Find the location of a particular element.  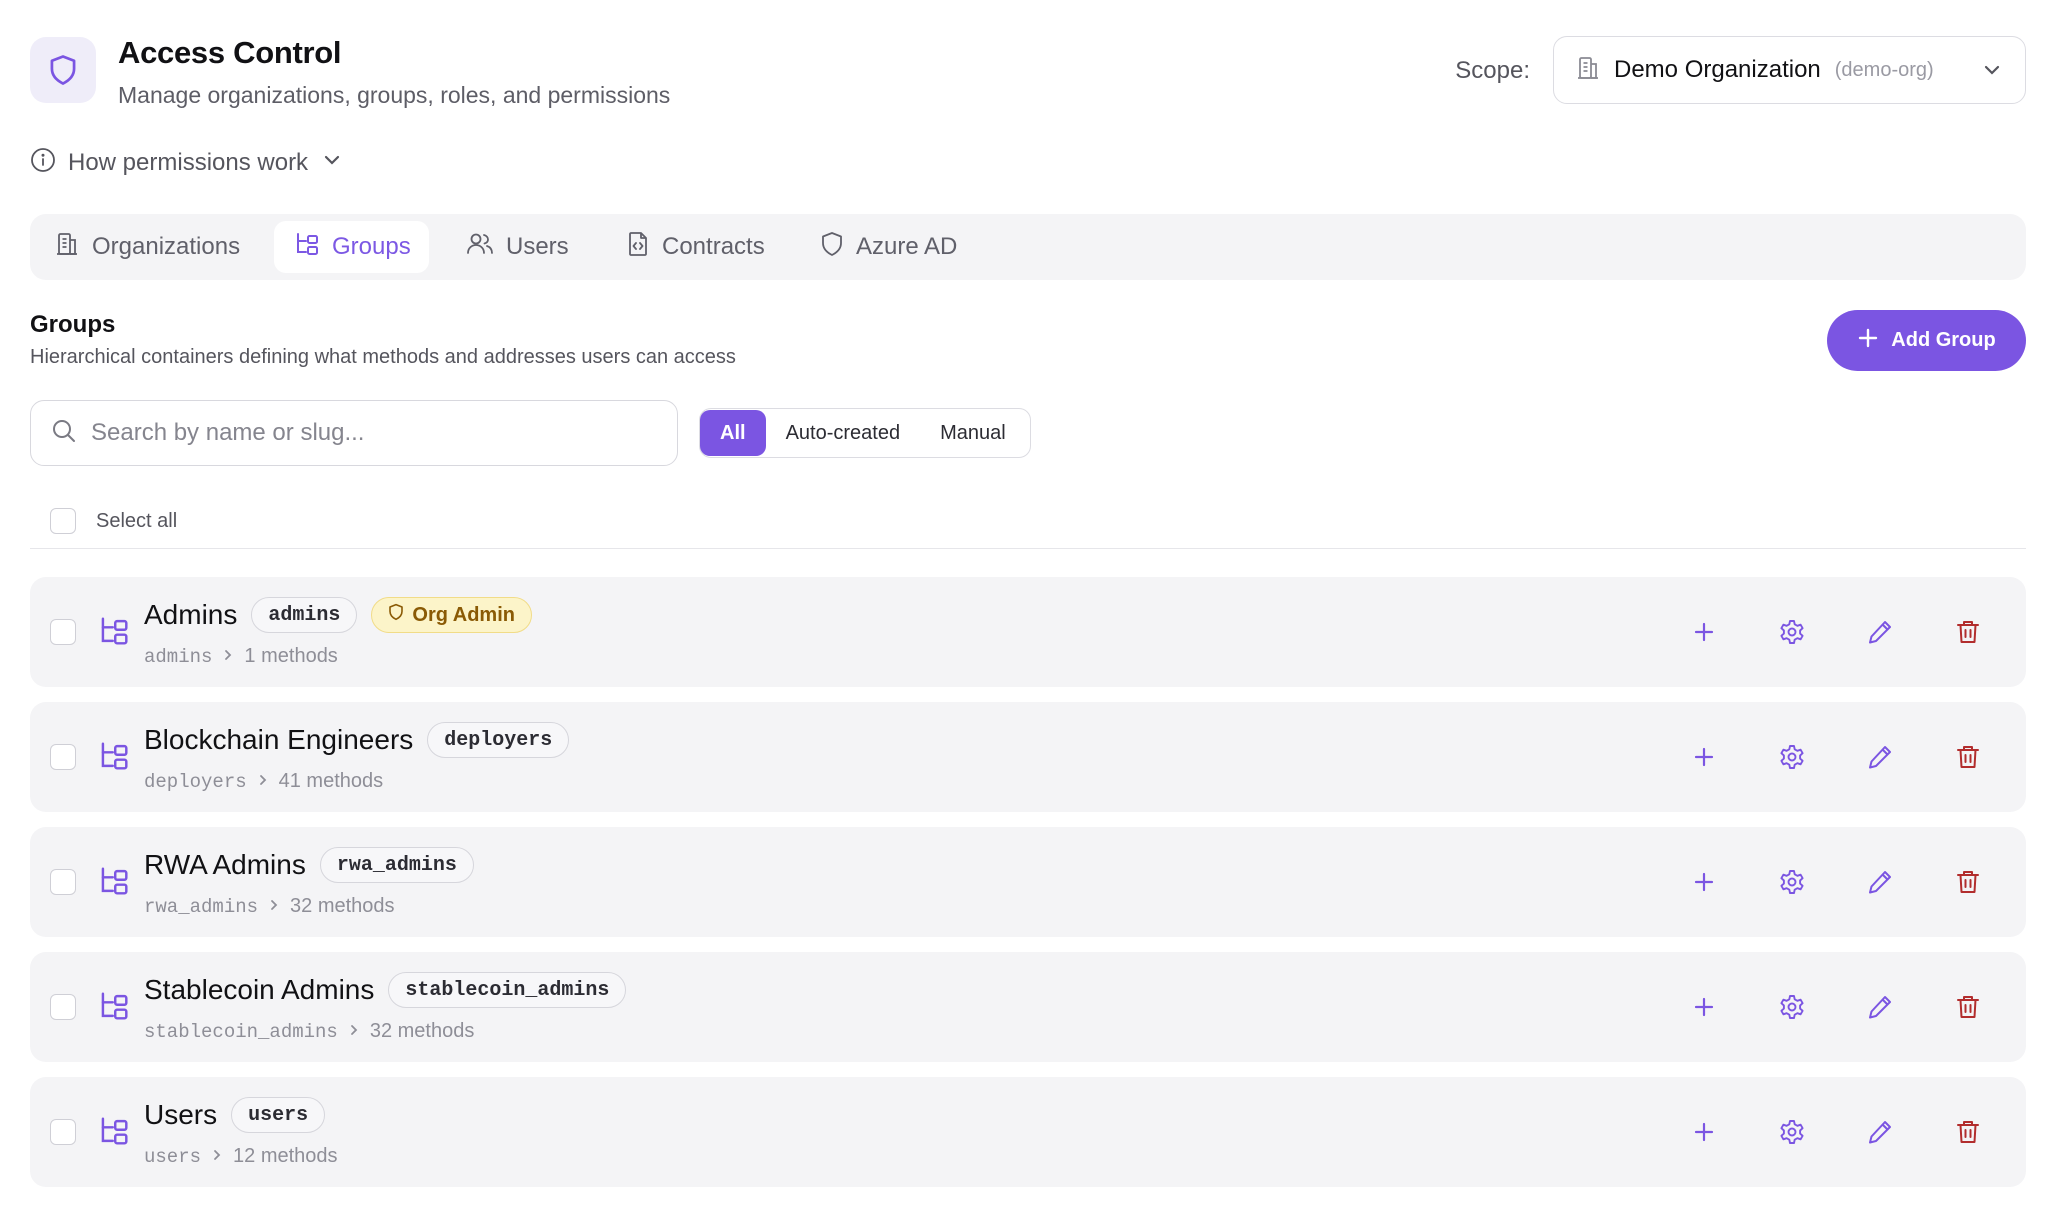

group-name: RWA Admins is located at coordinates (225, 864).